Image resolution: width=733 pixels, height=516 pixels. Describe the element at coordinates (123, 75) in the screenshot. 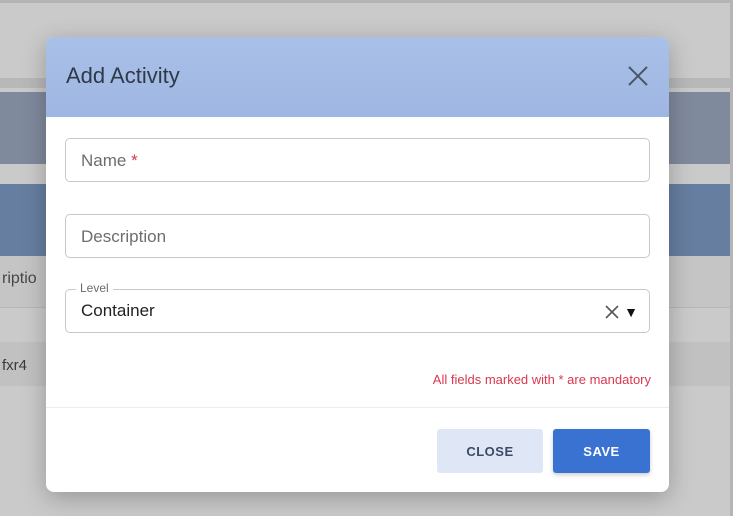

I see `dialog-title: Add Activity` at that location.